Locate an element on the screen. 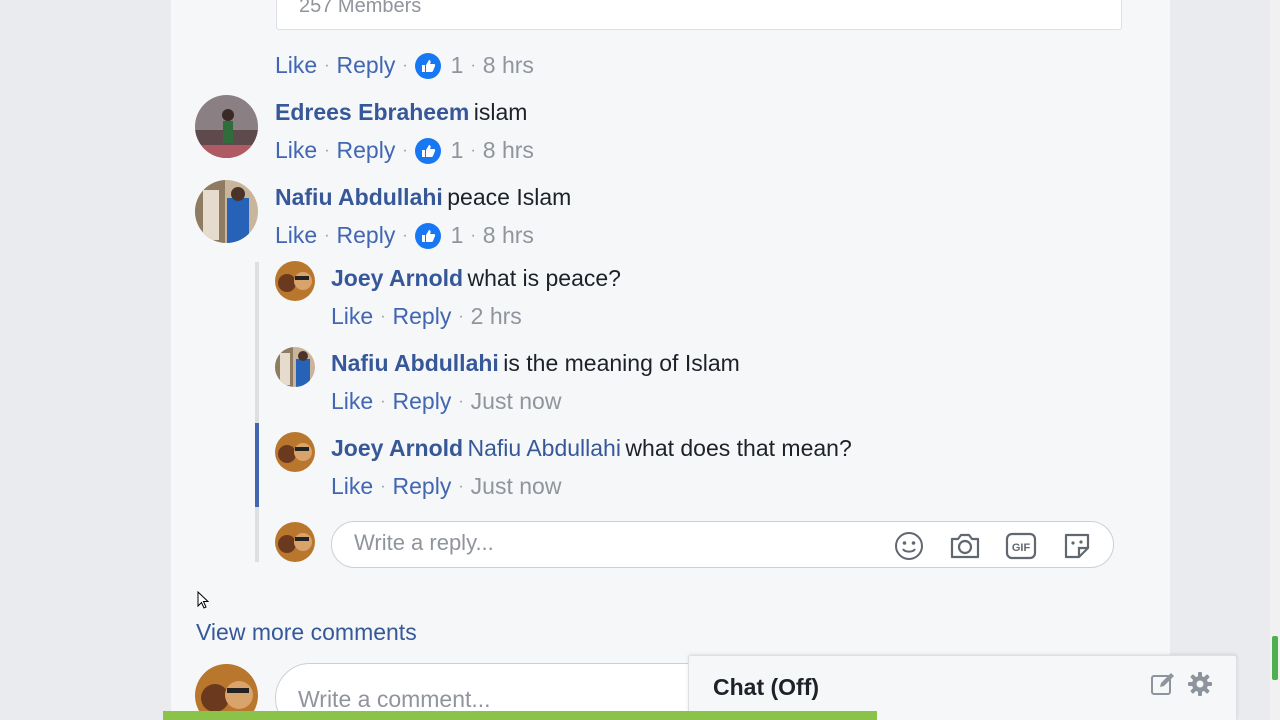  svg-text: GIF is located at coordinates (1021, 548).